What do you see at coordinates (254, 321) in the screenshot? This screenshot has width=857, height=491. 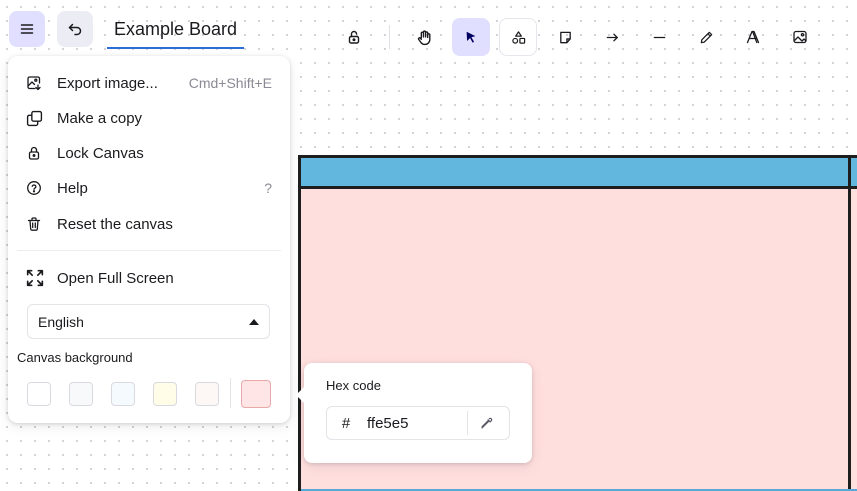 I see `caret-up-icon` at bounding box center [254, 321].